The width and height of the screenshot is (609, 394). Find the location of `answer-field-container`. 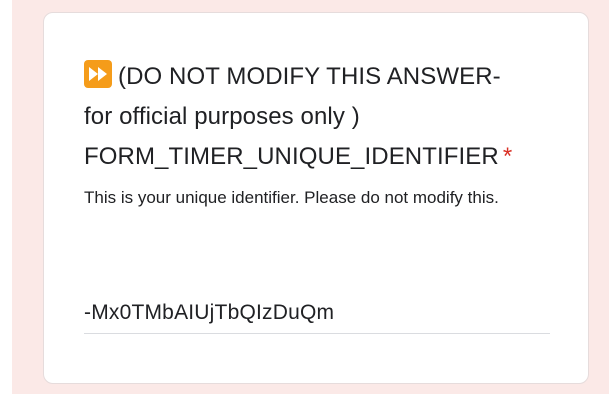

answer-field-container is located at coordinates (317, 314).